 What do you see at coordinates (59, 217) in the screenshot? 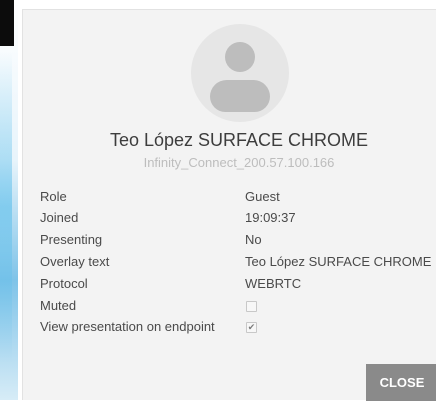
I see `detail-label: Joined` at bounding box center [59, 217].